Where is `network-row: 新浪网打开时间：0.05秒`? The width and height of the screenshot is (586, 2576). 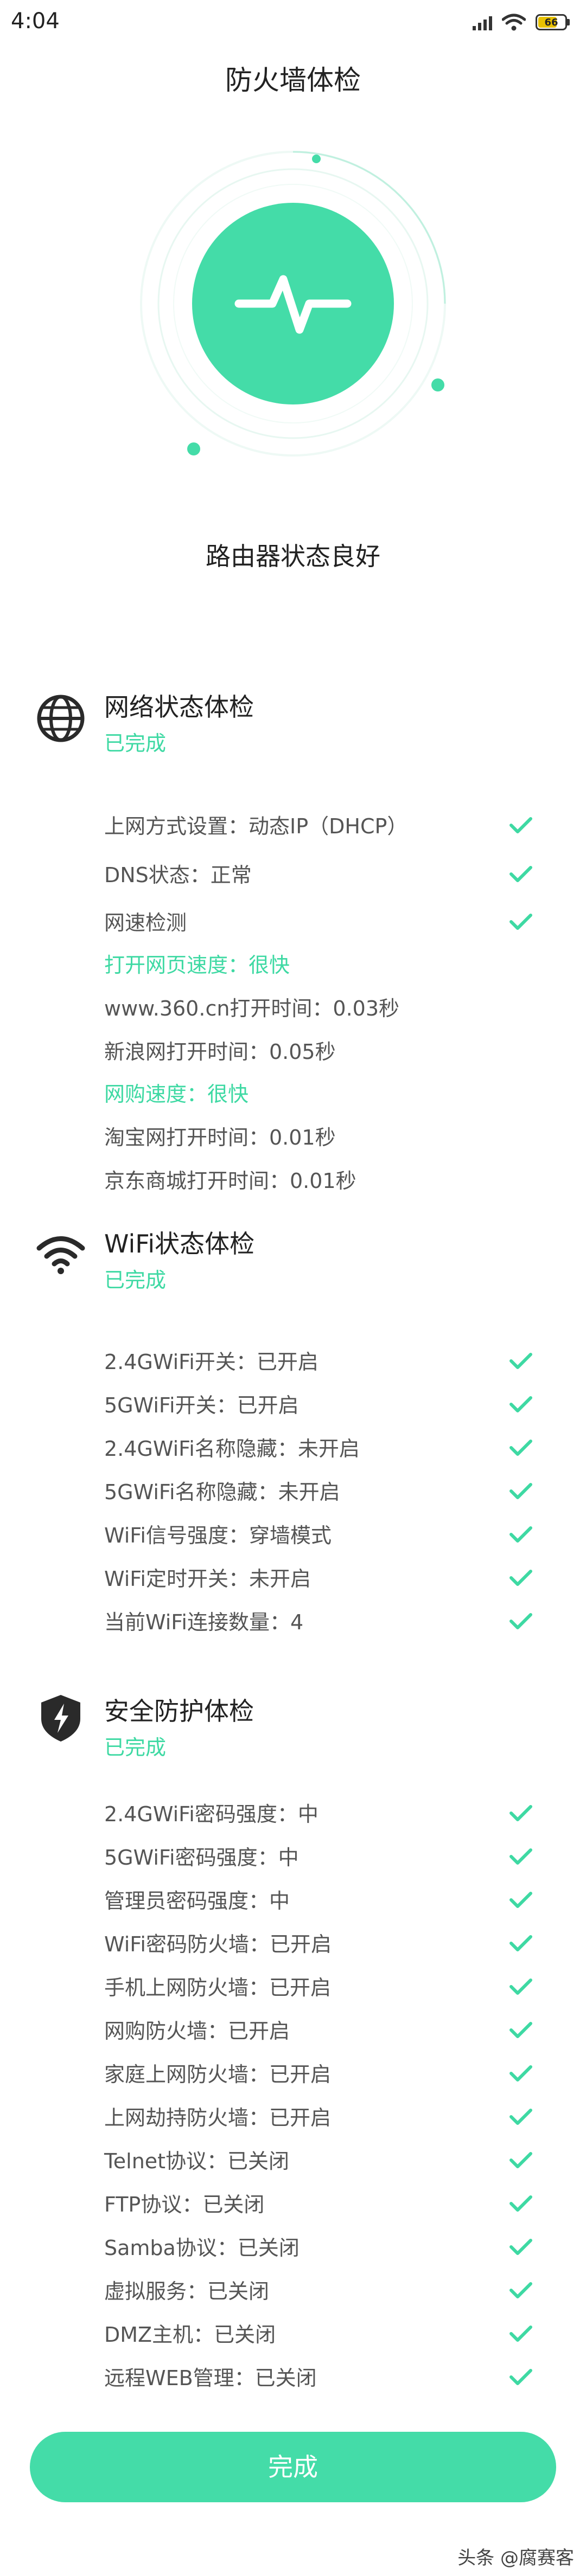 network-row: 新浪网打开时间：0.05秒 is located at coordinates (329, 1052).